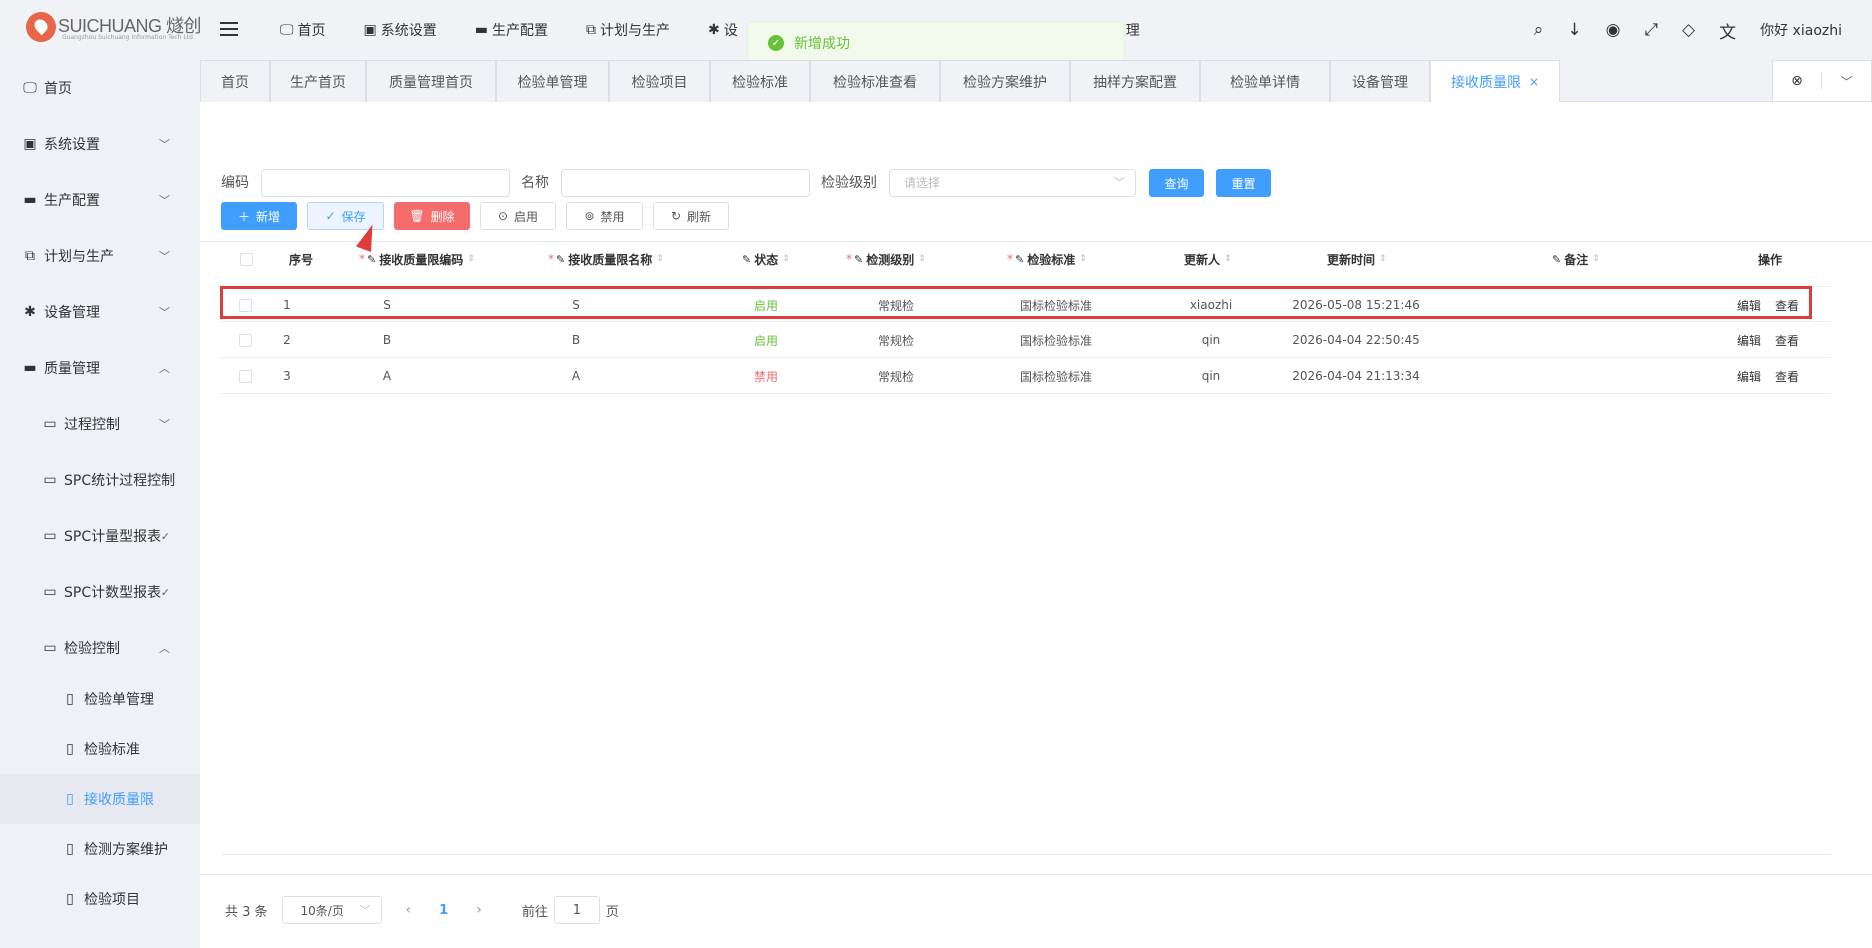 The image size is (1872, 948). What do you see at coordinates (100, 592) in the screenshot?
I see `sidebar-item-spc-attribute: ▭ SPC计数型报表 ✓` at bounding box center [100, 592].